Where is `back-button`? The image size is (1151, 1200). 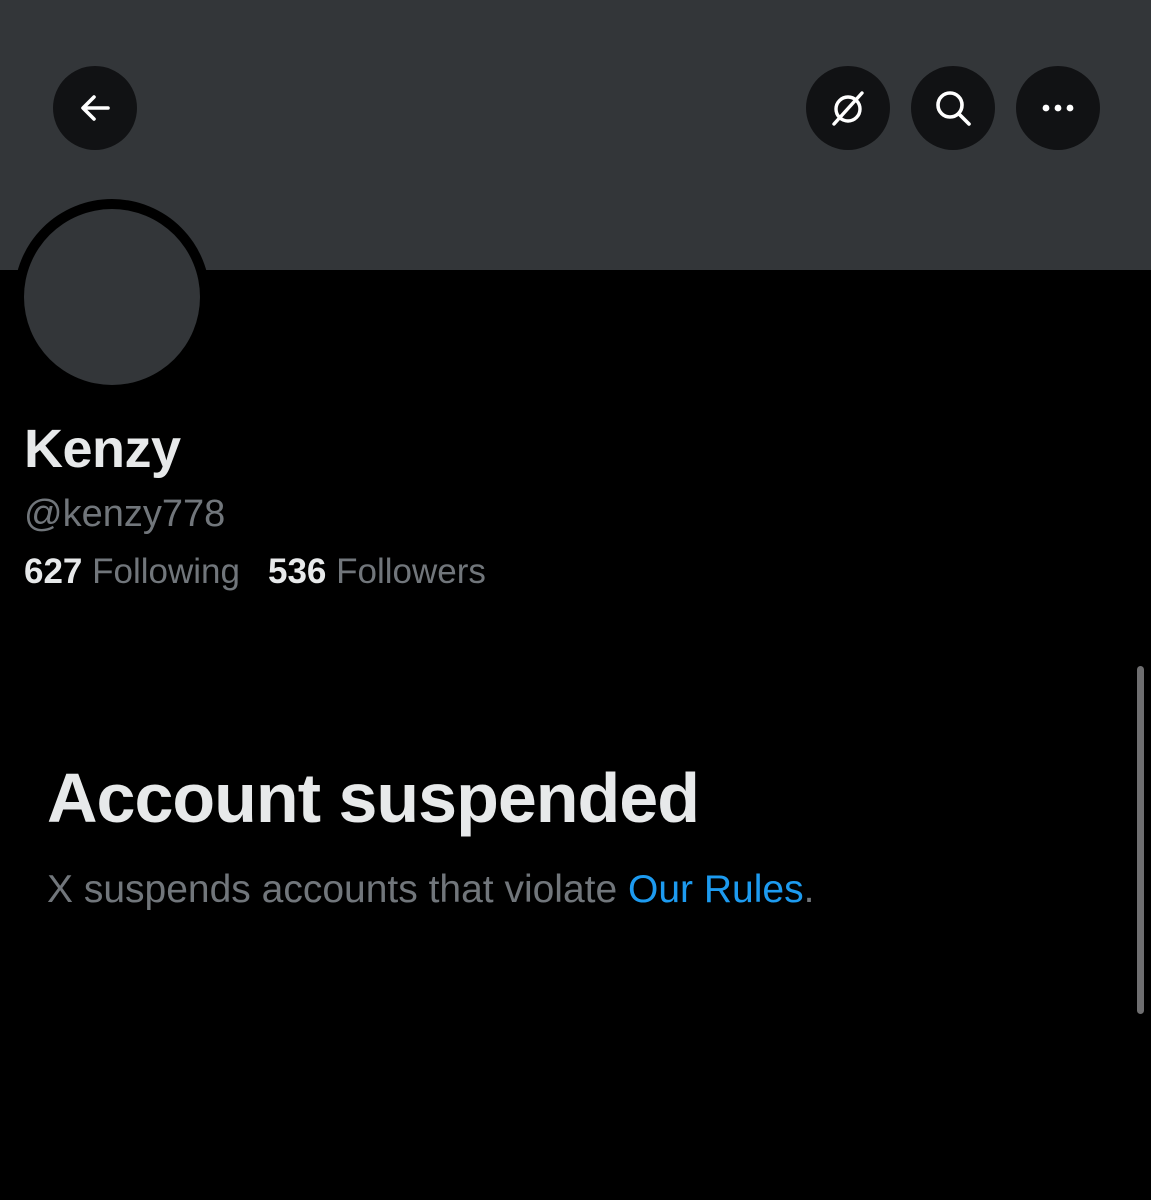
back-button is located at coordinates (95, 108).